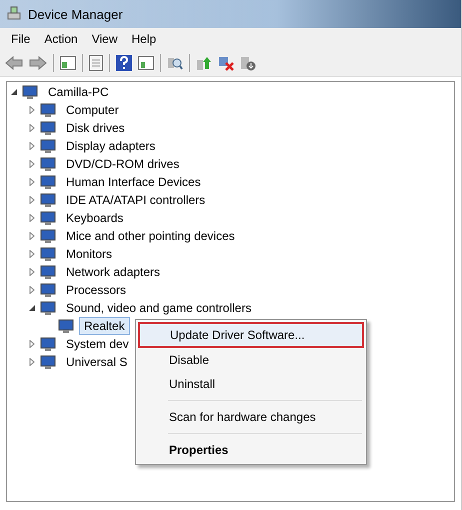  I want to click on magnifier-icon, so click(175, 63).